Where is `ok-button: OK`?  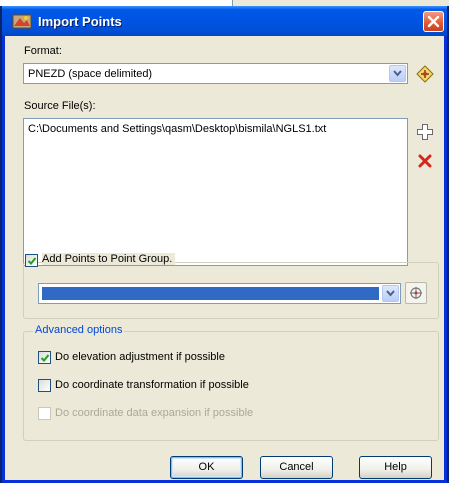 ok-button: OK is located at coordinates (206, 467).